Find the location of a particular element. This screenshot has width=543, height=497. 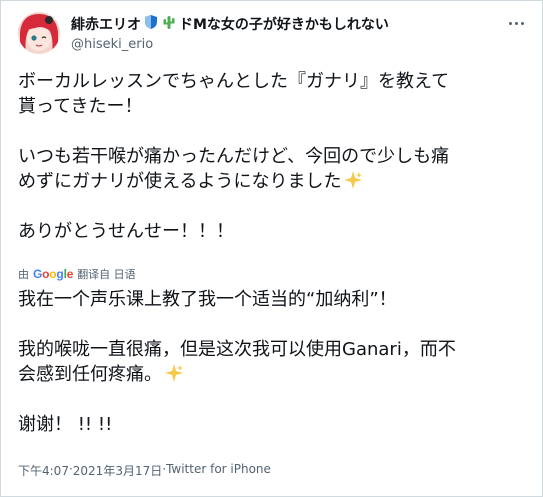

zh-line-with-emoji: 会感到任何疼痛。 is located at coordinates (273, 374).